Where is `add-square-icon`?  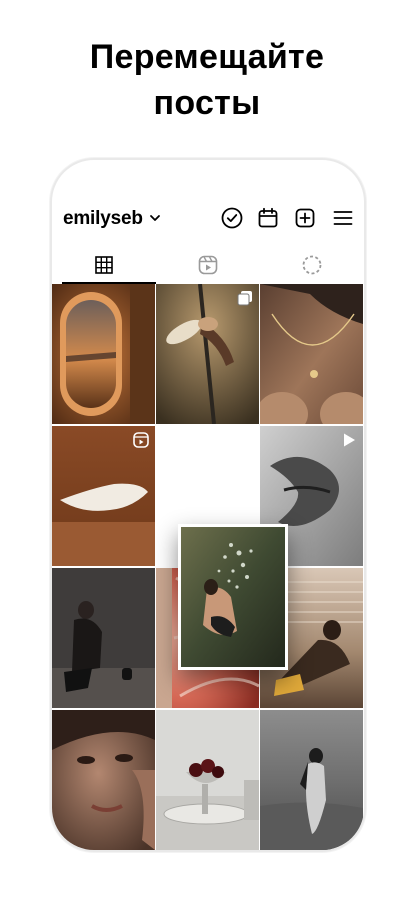 add-square-icon is located at coordinates (305, 218).